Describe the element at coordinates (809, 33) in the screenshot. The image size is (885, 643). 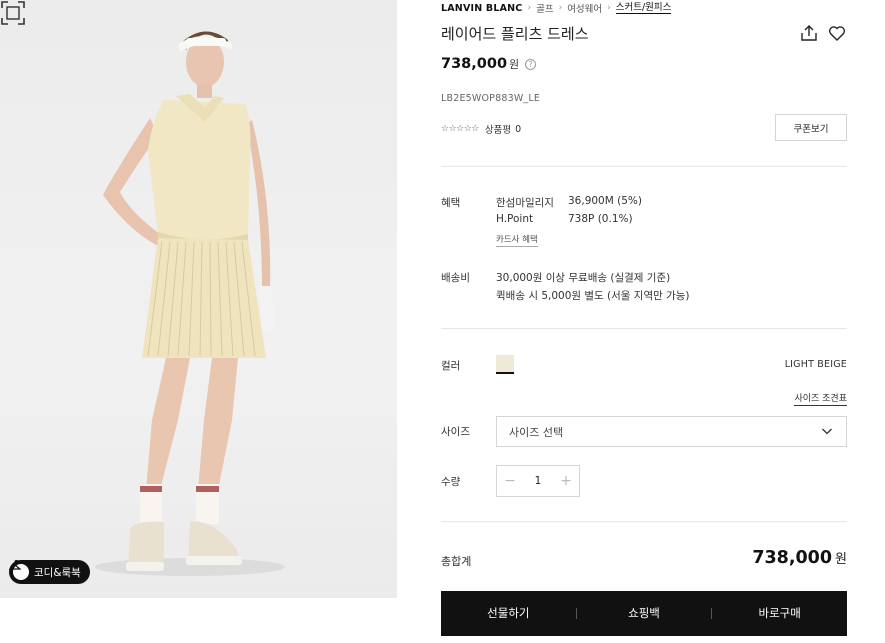
I see `share-icon` at that location.